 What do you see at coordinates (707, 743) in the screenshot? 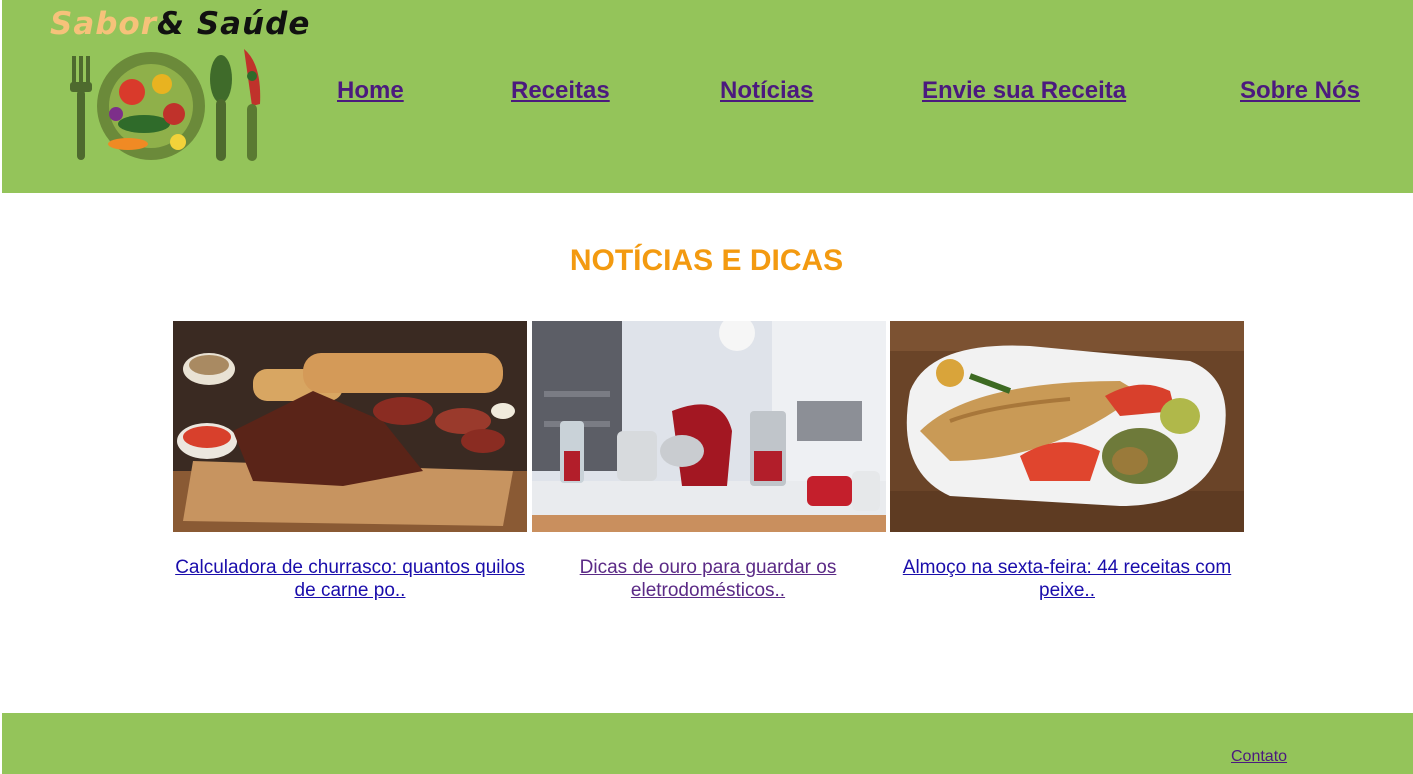
I see `site-footer: Contato` at bounding box center [707, 743].